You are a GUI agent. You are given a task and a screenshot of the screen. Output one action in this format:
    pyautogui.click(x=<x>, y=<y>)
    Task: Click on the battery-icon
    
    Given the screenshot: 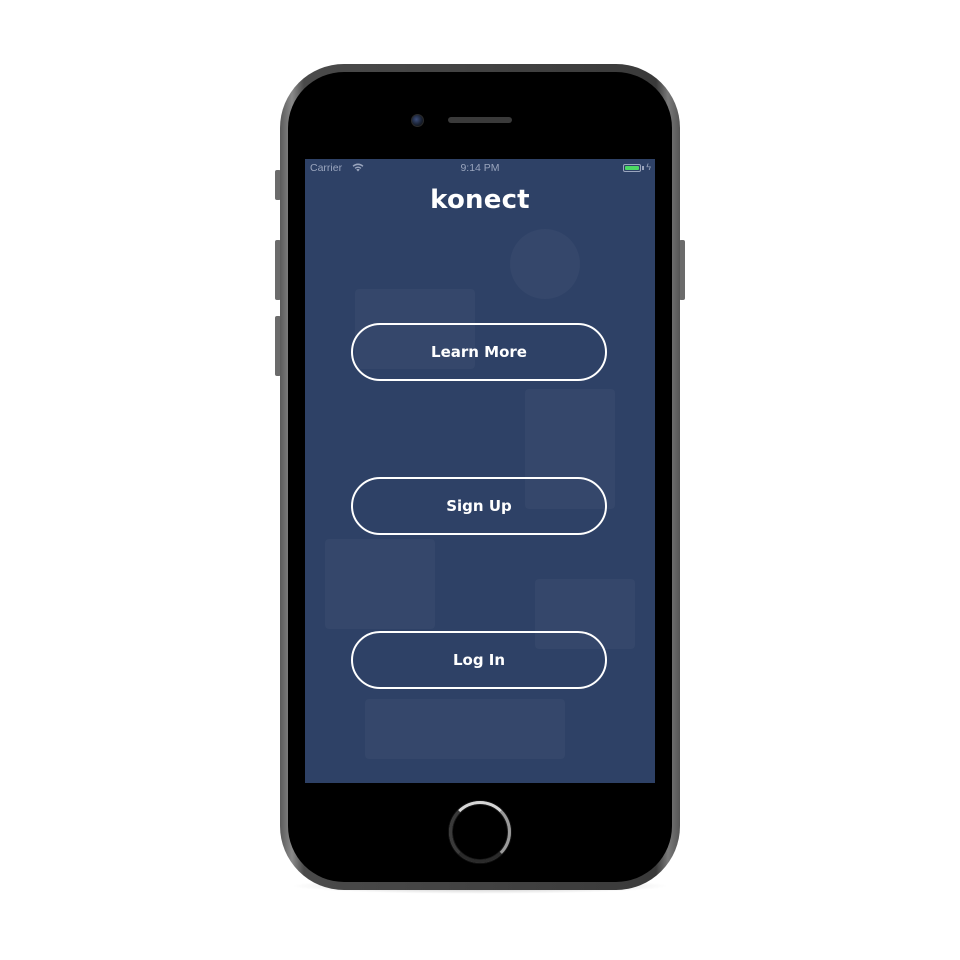 What is the action you would take?
    pyautogui.click(x=632, y=168)
    